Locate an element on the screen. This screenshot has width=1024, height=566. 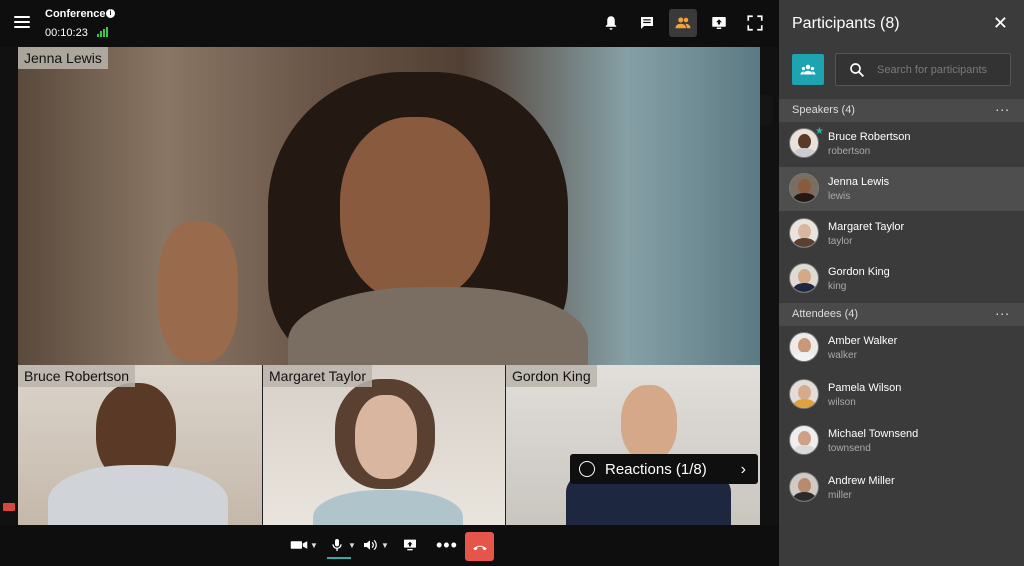
screen-share-icon is located at coordinates (410, 545).